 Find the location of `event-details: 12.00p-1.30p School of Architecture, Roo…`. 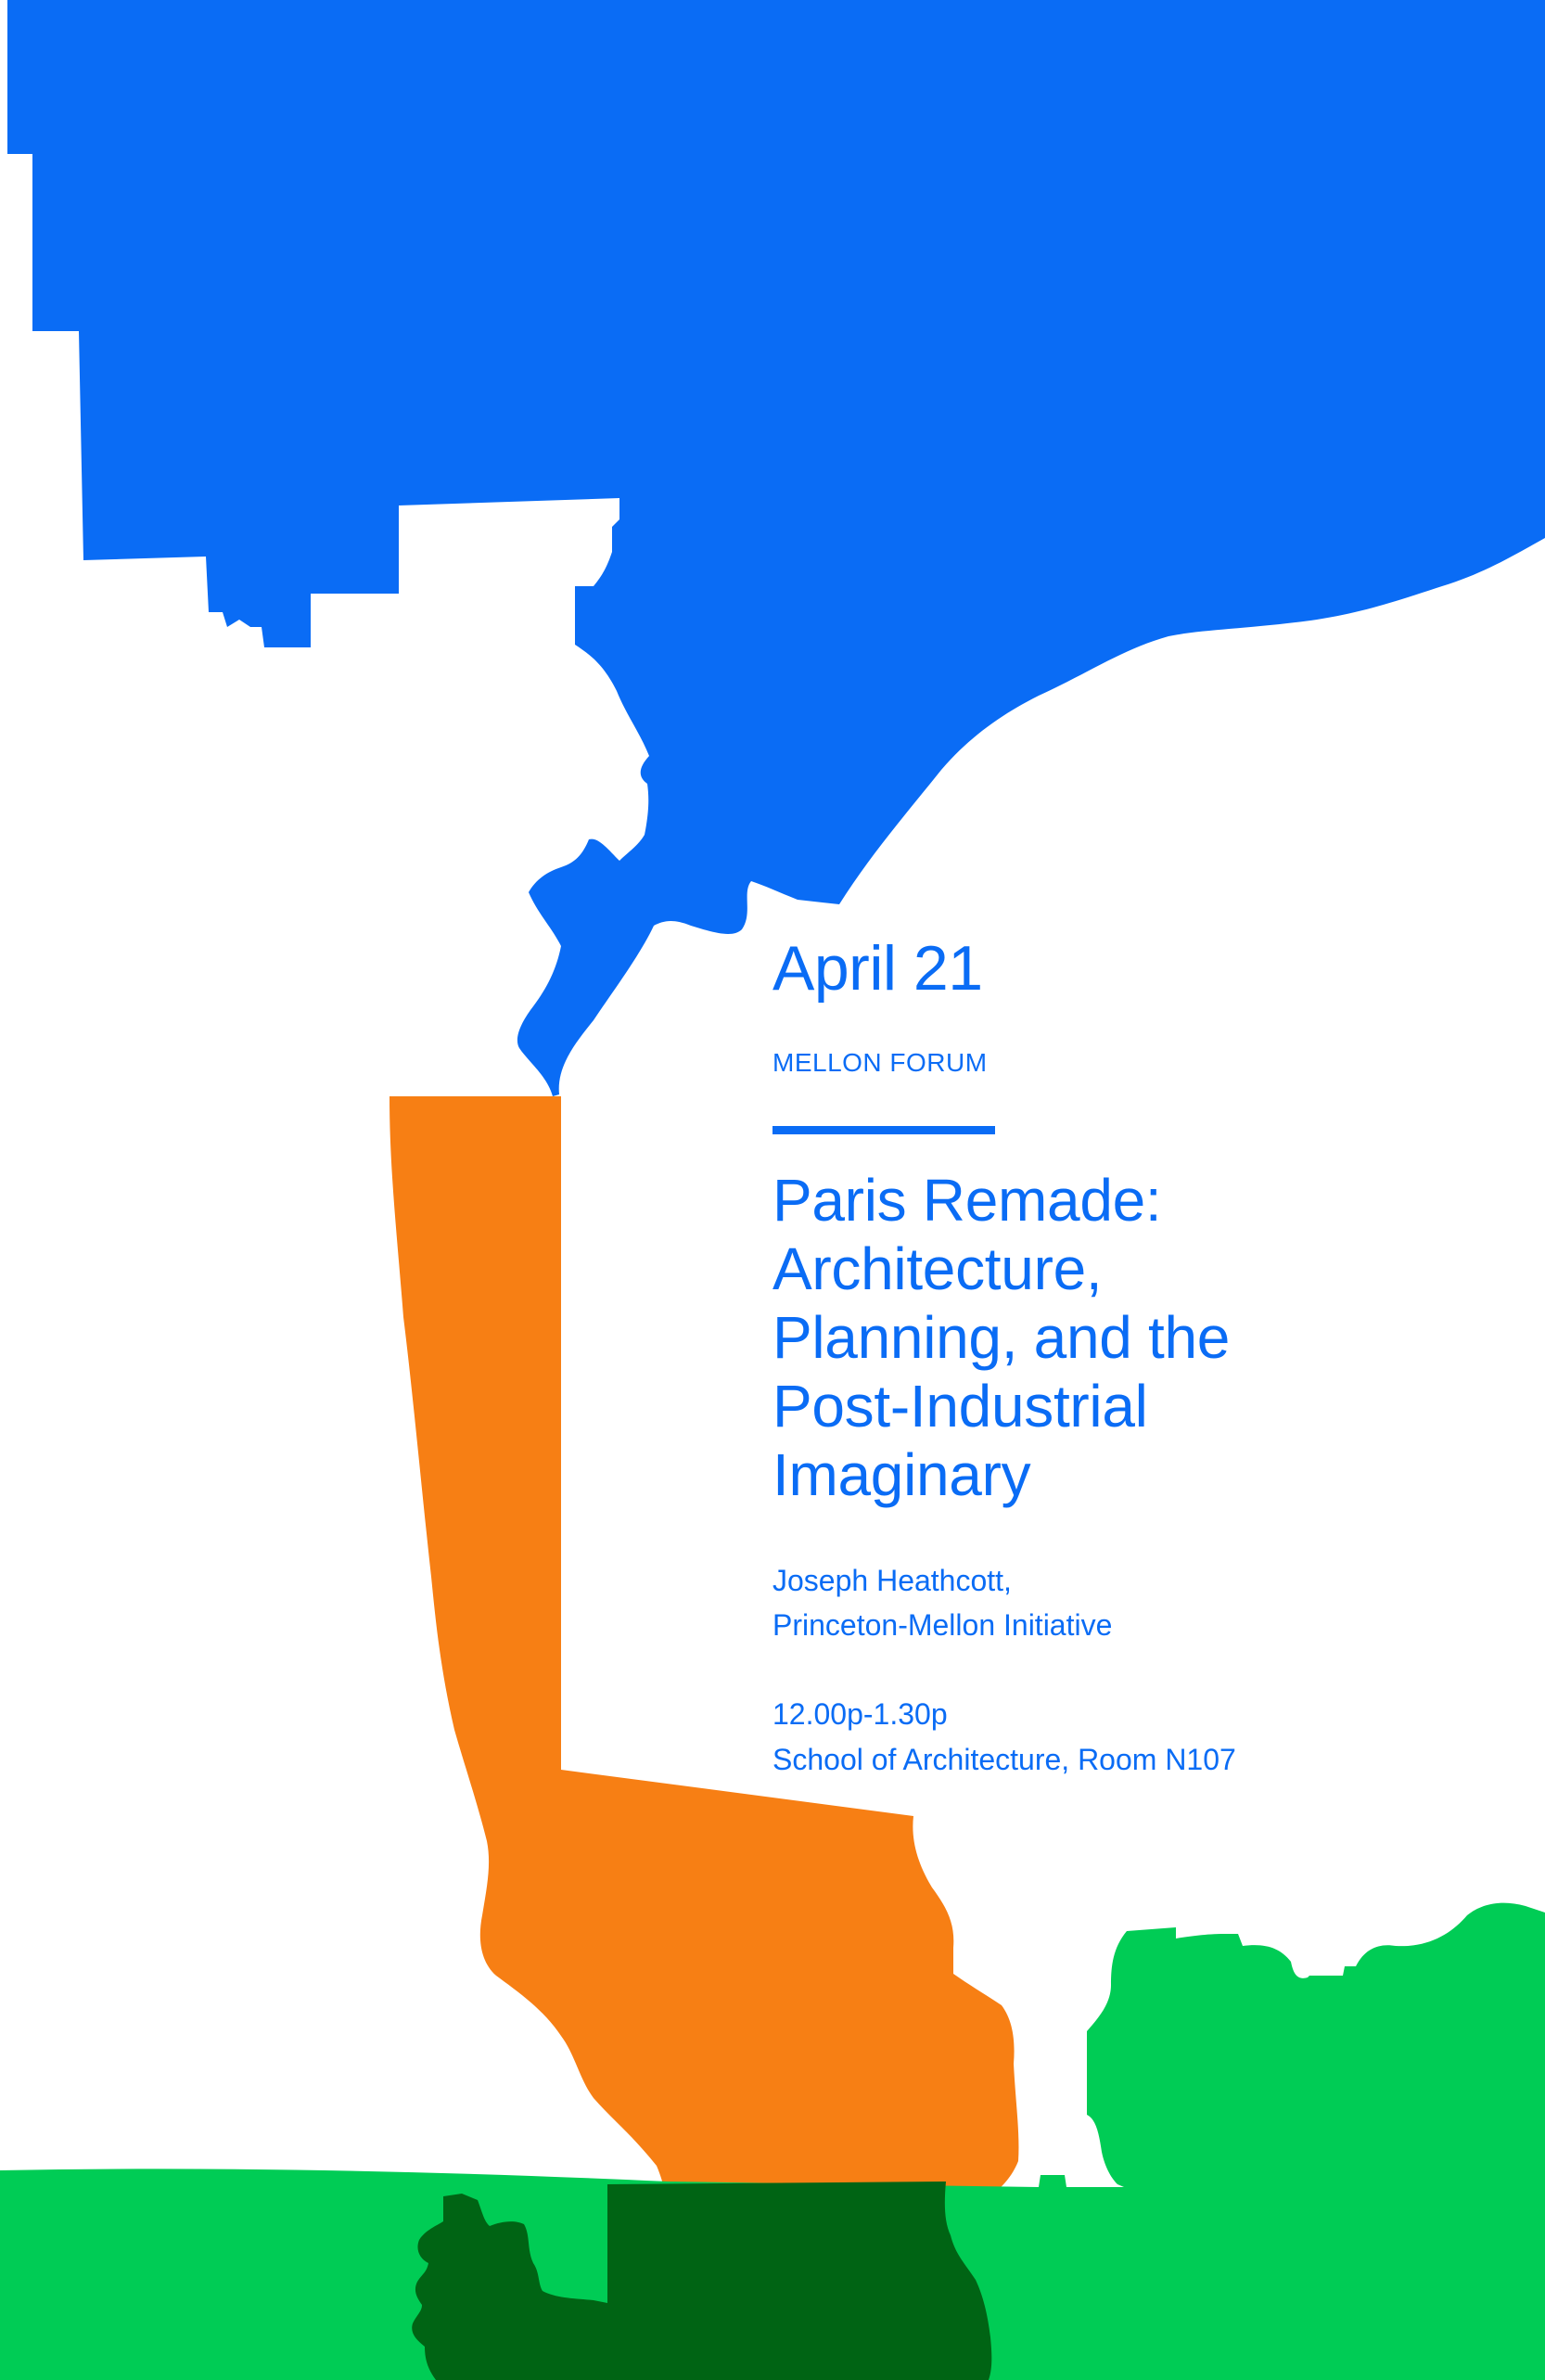

event-details: 12.00p-1.30p School of Architecture, Roo… is located at coordinates (1134, 1737).